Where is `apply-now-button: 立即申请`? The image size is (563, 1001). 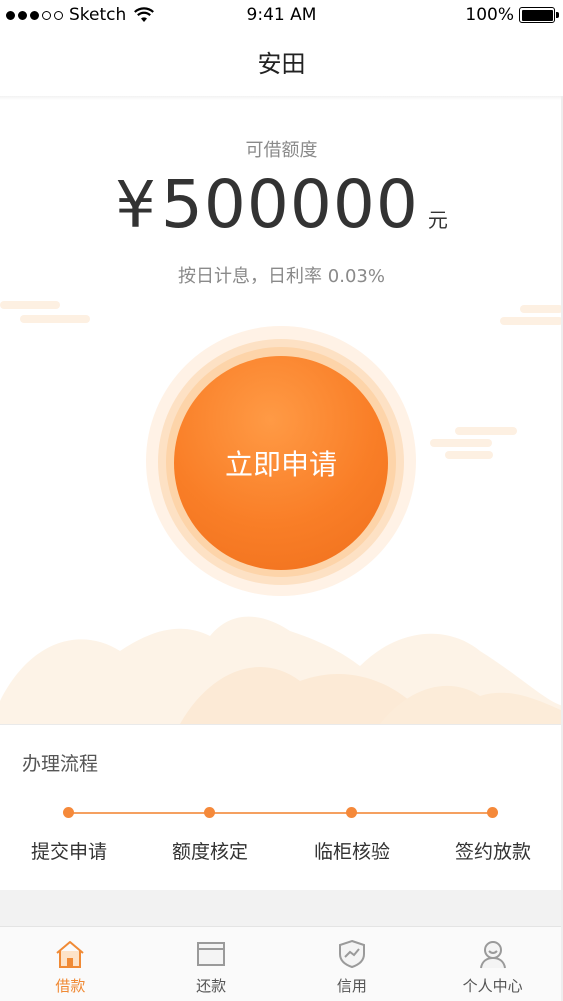 apply-now-button: 立即申请 is located at coordinates (281, 463).